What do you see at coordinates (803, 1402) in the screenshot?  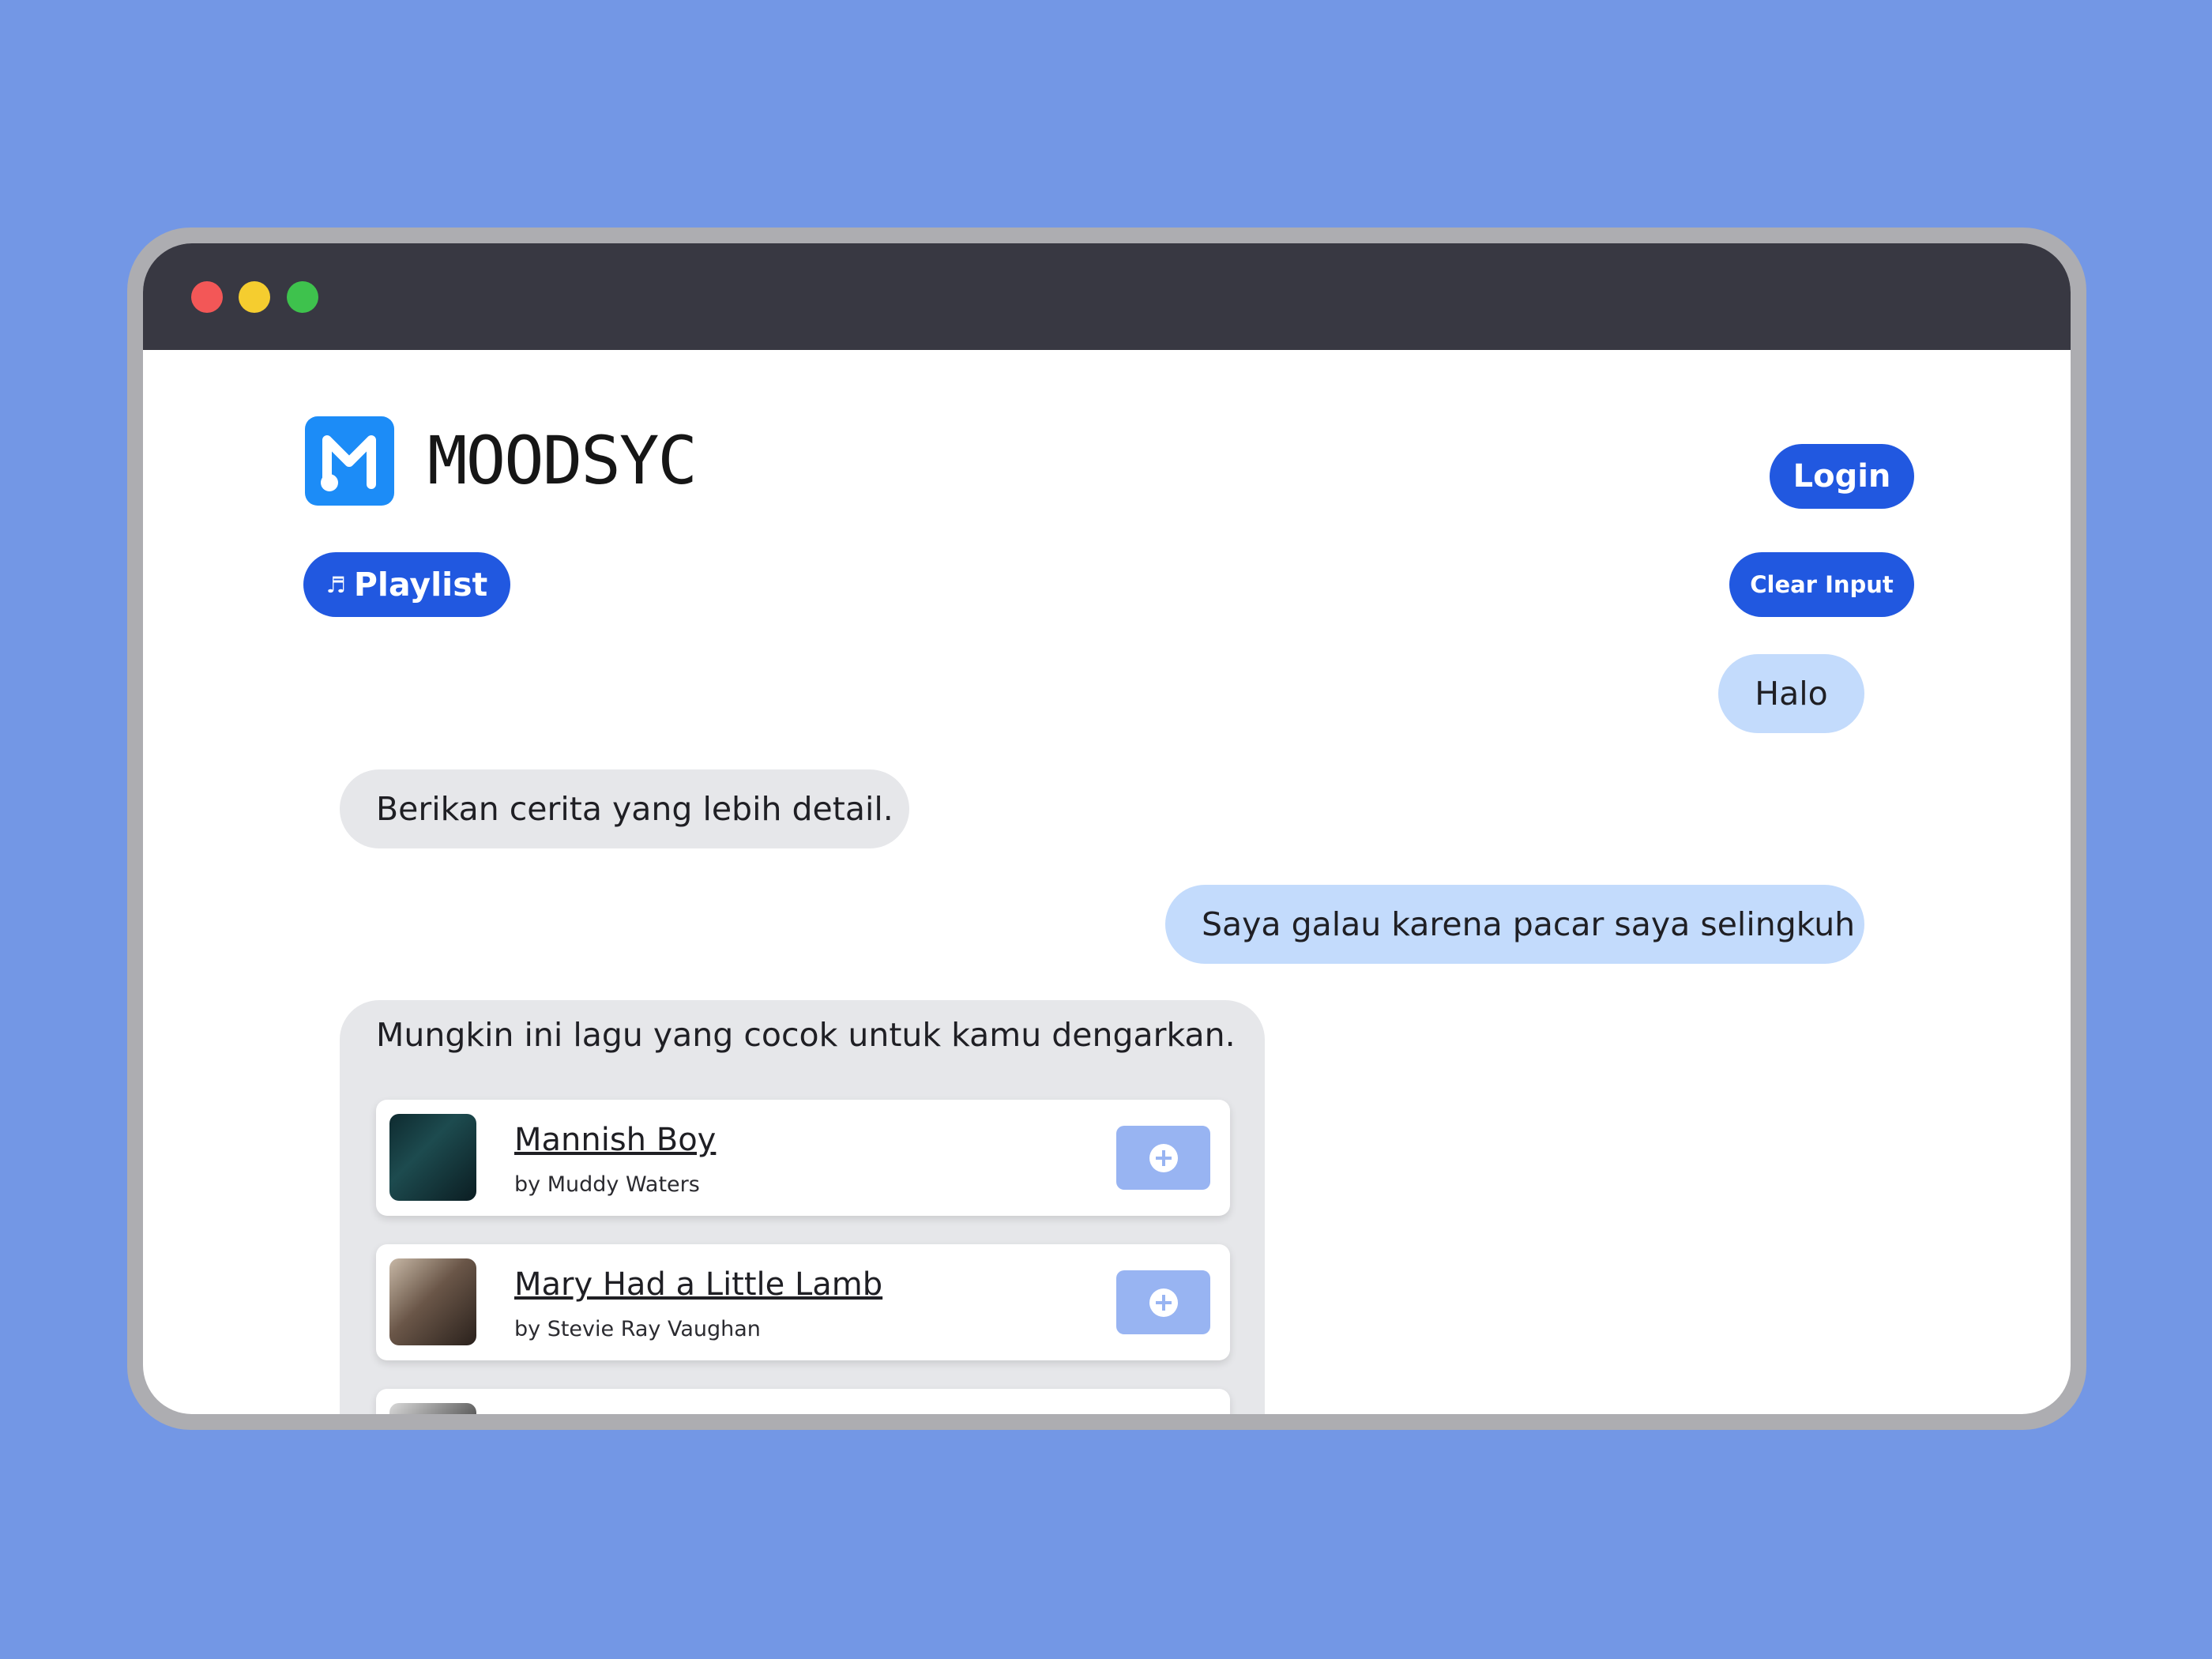 I see `song-card` at bounding box center [803, 1402].